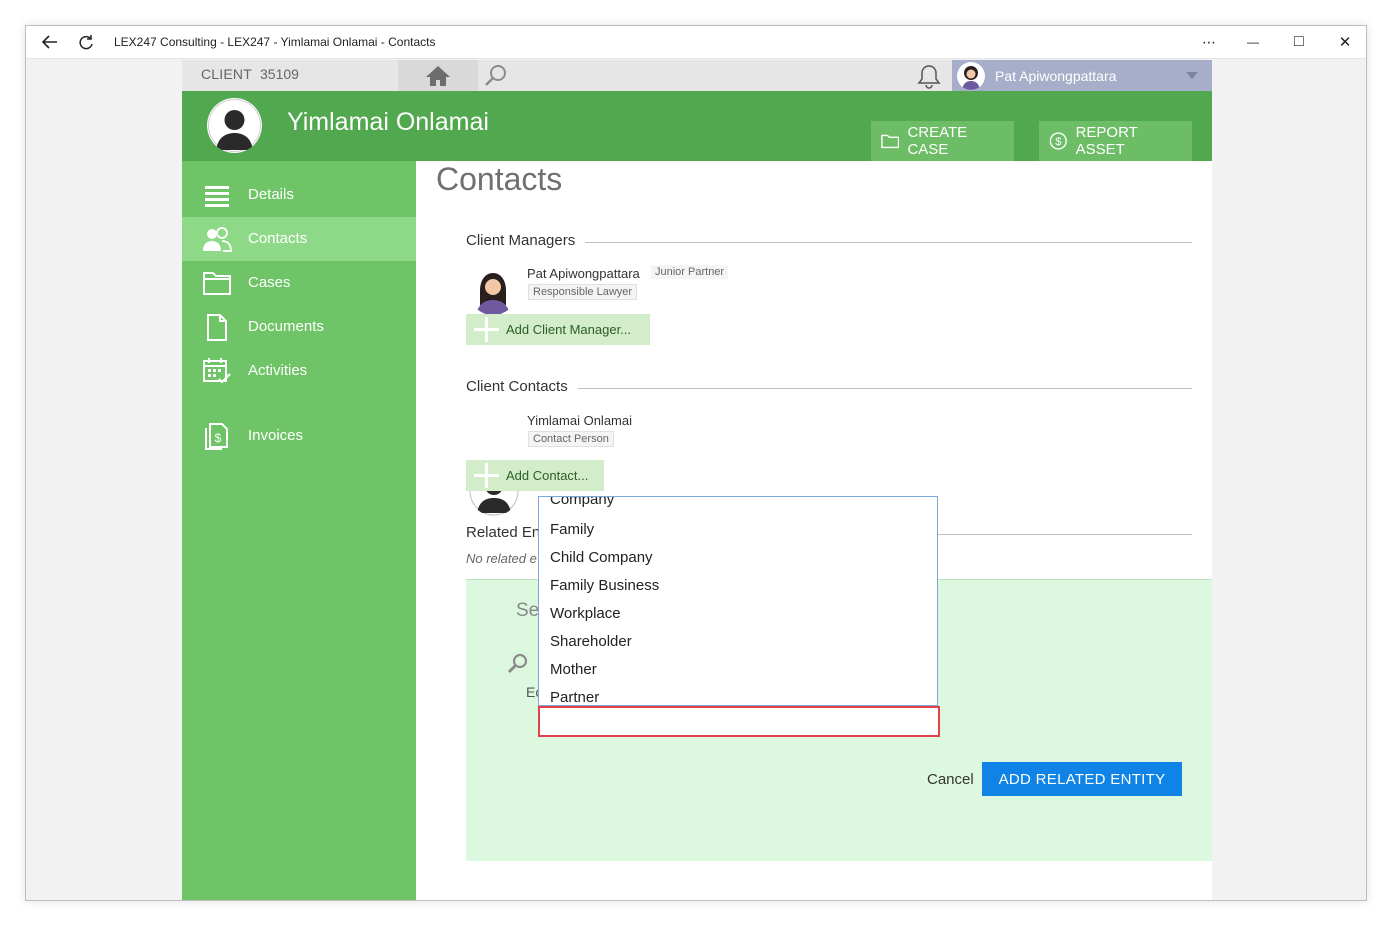 Image resolution: width=1390 pixels, height=925 pixels. Describe the element at coordinates (299, 283) in the screenshot. I see `sidebar-item-cases: Cases` at that location.